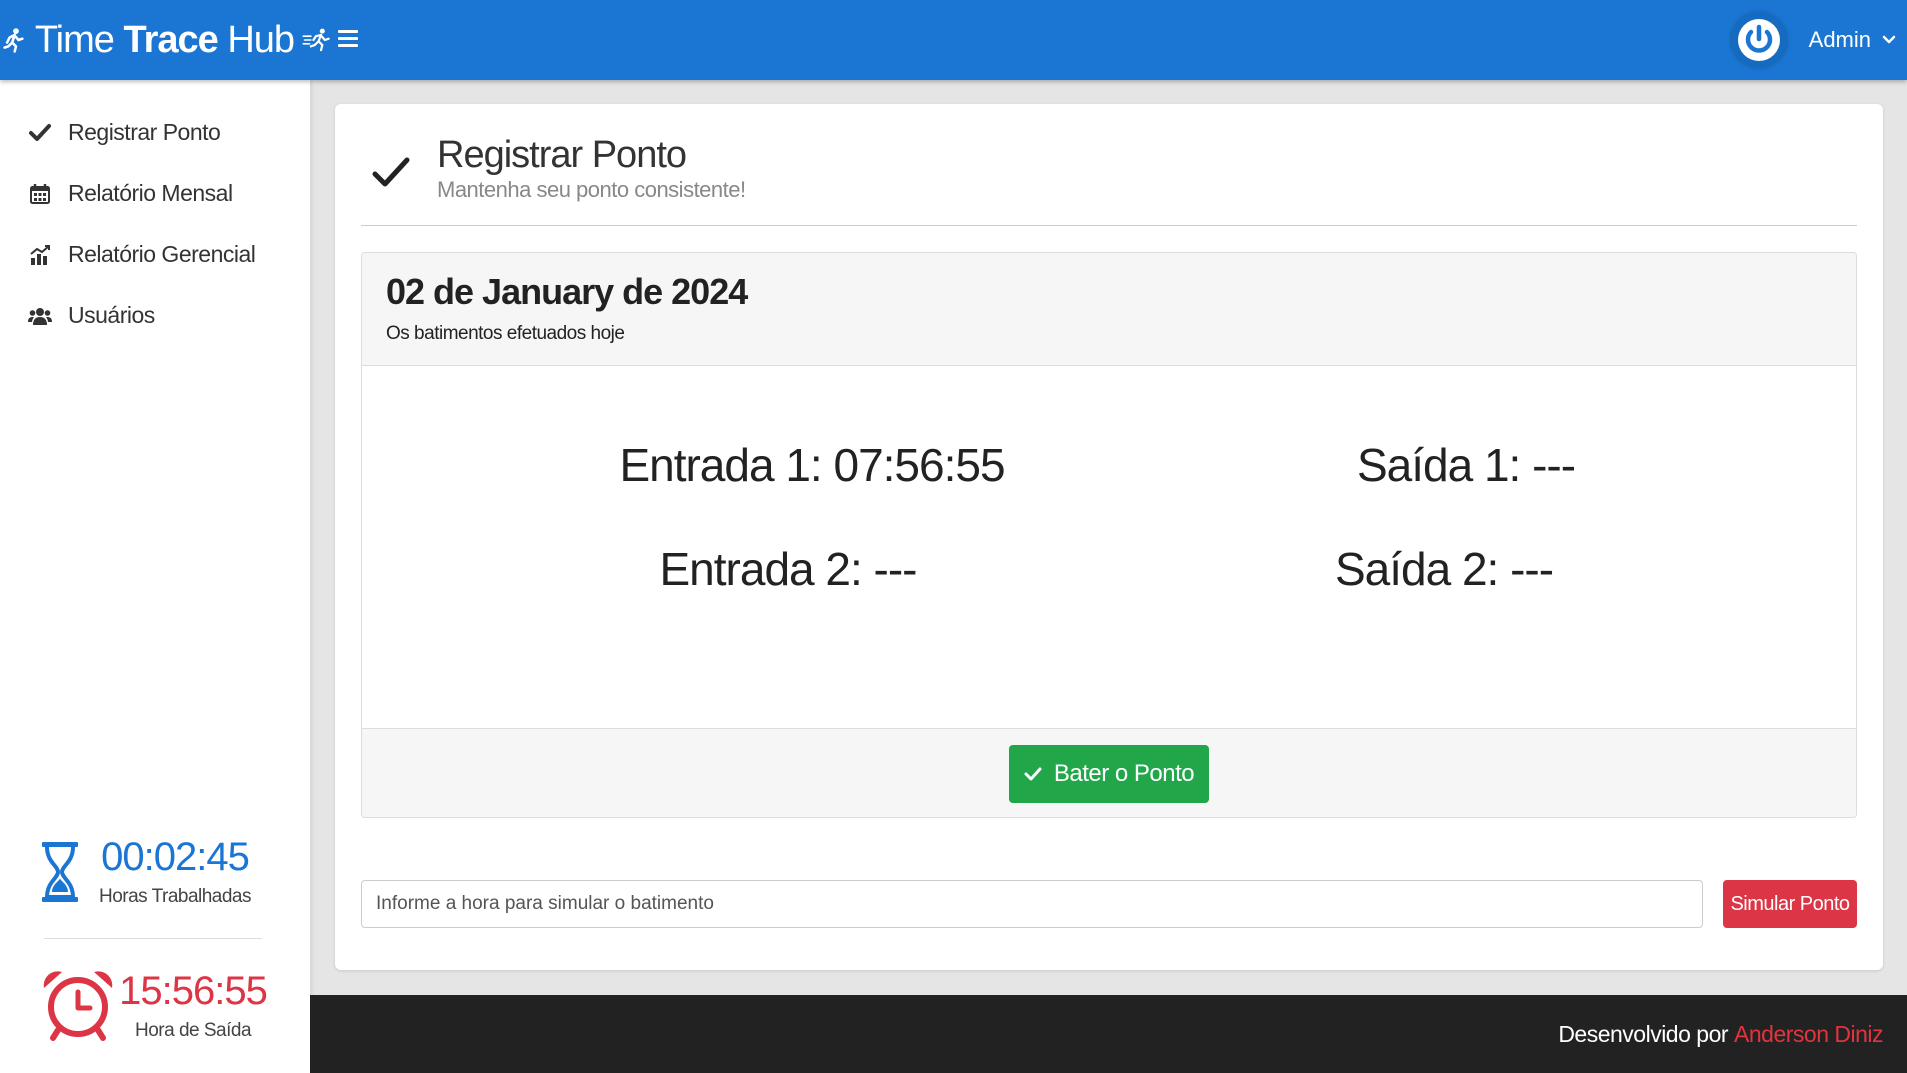 The height and width of the screenshot is (1073, 1907). Describe the element at coordinates (562, 155) in the screenshot. I see `page-title: Registrar Ponto` at that location.